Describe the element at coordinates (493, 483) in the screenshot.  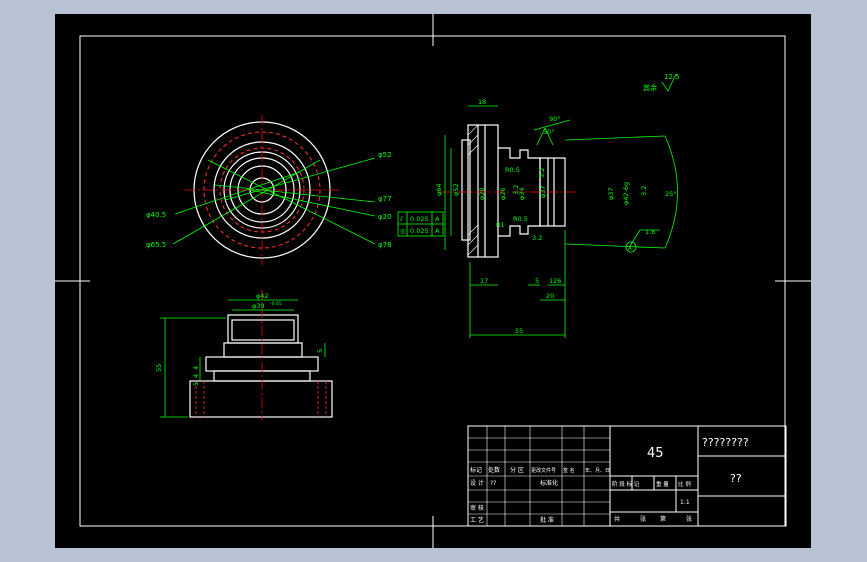
I see `tb-design-name: ??` at that location.